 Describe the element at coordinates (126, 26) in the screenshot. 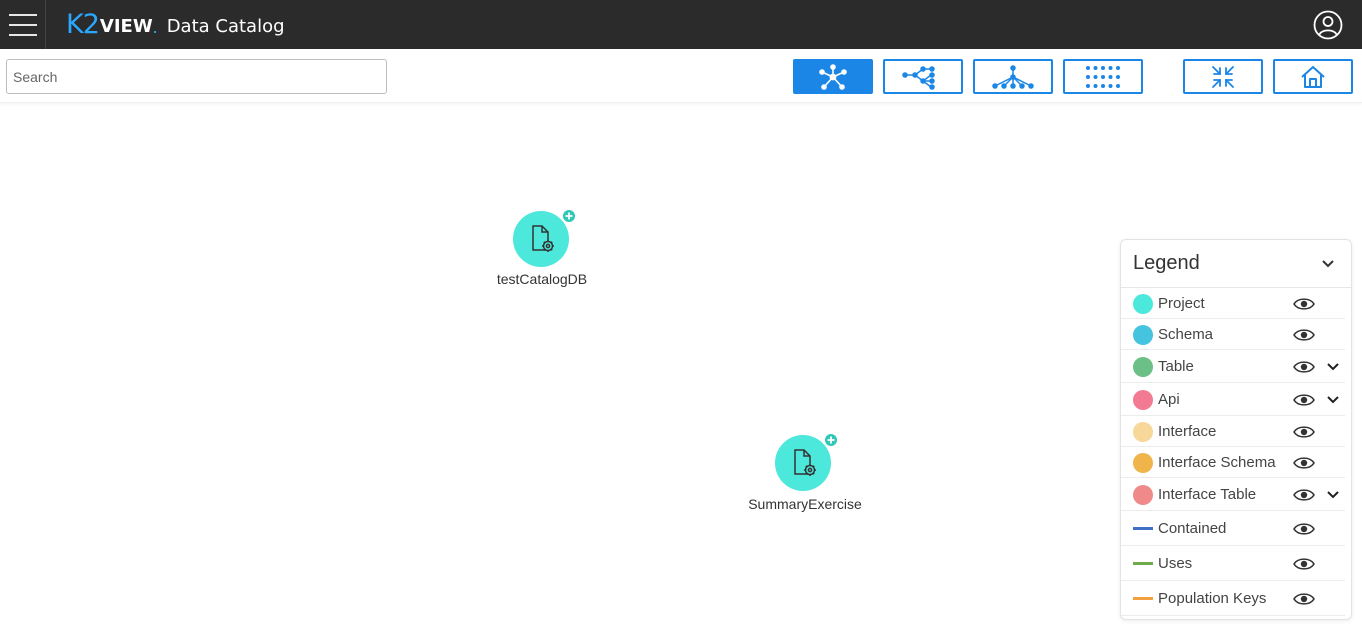

I see `logo-view: VIEW` at that location.